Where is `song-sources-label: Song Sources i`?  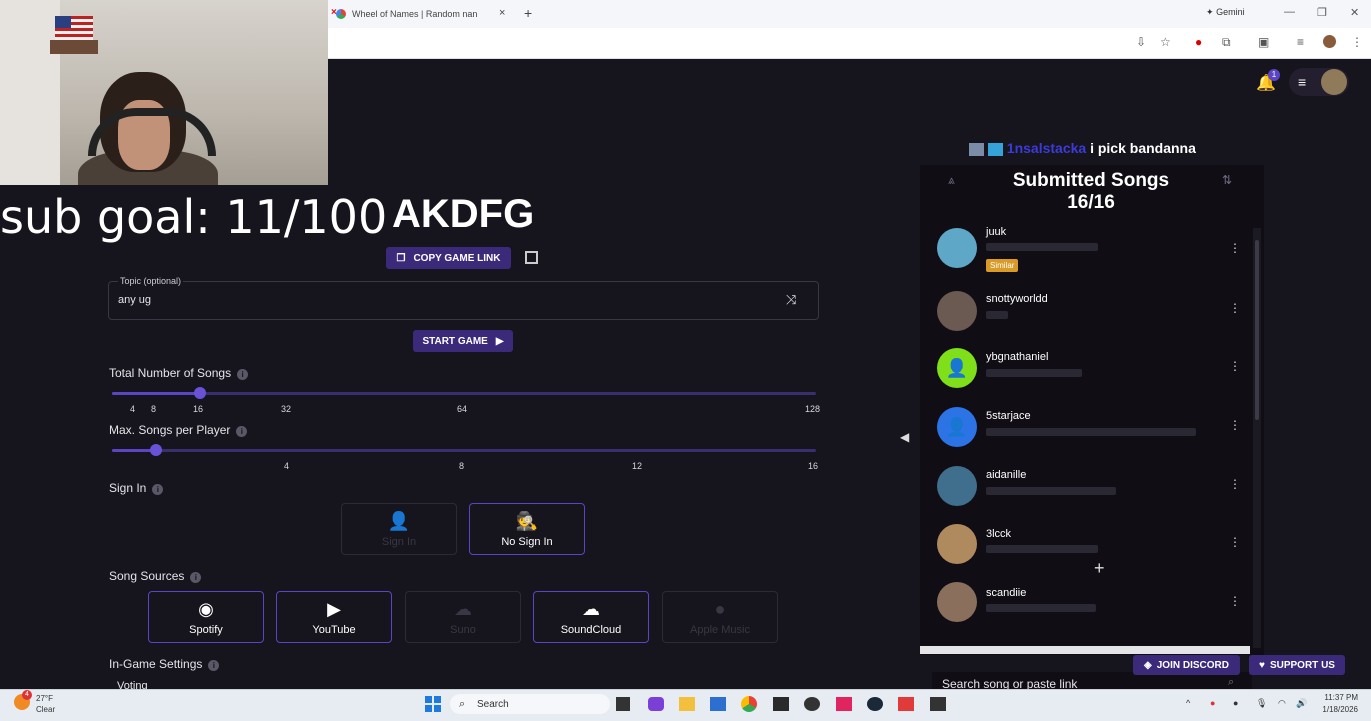
song-sources-label: Song Sources i is located at coordinates (155, 576).